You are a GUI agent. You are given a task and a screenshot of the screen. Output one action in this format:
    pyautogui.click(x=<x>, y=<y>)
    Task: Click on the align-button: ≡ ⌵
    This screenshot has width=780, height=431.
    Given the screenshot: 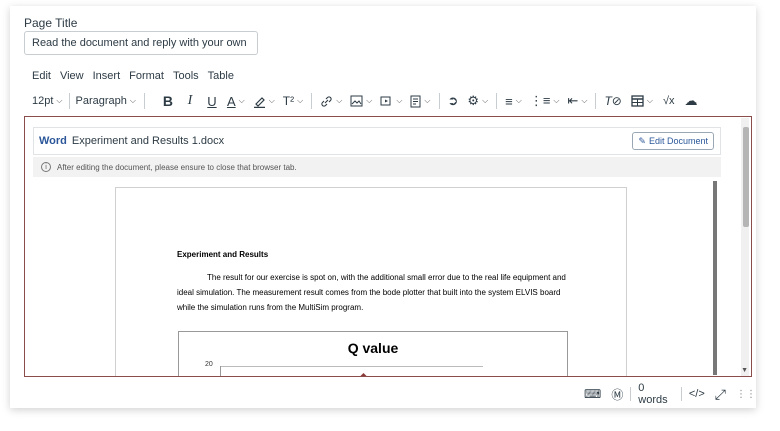 What is the action you would take?
    pyautogui.click(x=513, y=101)
    